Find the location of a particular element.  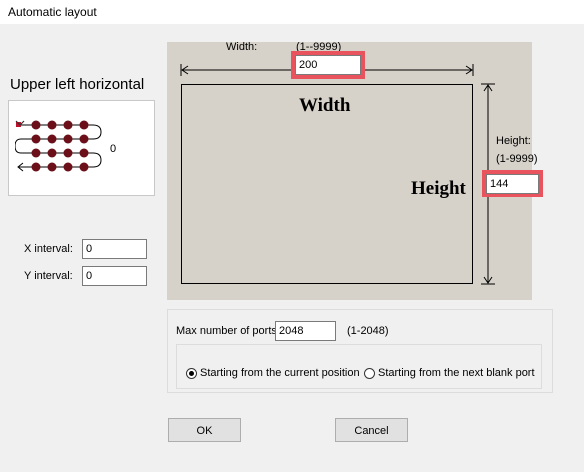

layout-pattern-select: 0 is located at coordinates (81, 148).